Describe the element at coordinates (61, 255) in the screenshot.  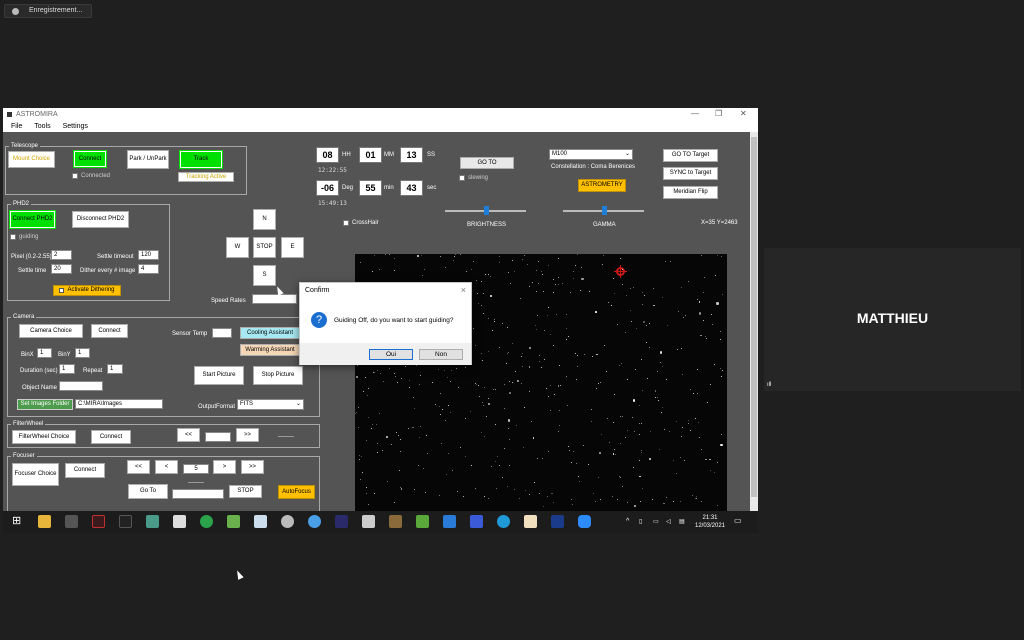
I see `pixel-input: 2` at that location.